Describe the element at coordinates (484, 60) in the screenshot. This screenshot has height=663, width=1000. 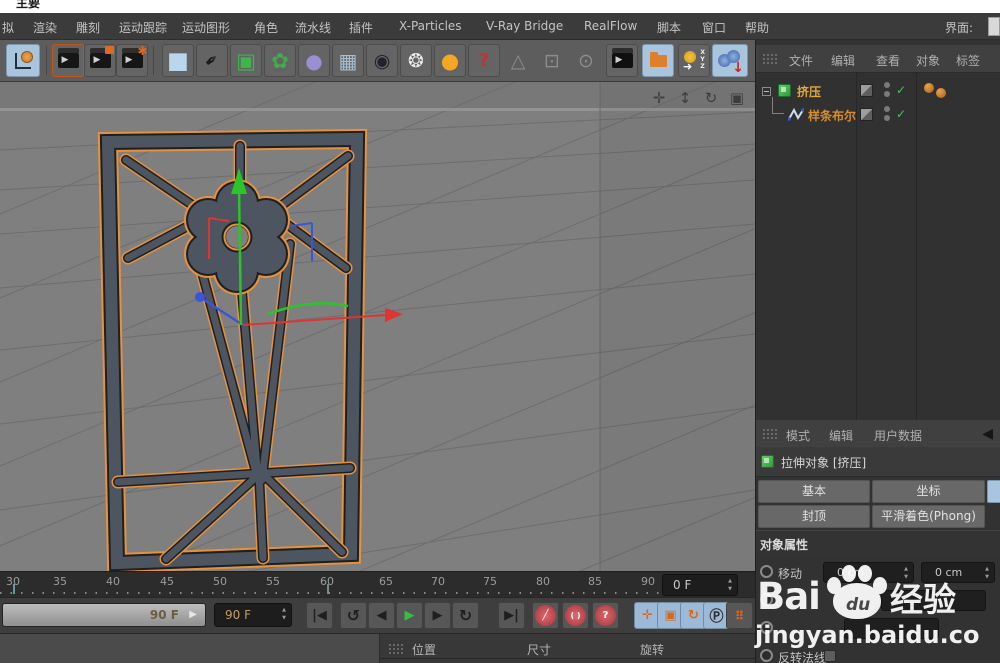
I see `help-cursor-button: ?` at that location.